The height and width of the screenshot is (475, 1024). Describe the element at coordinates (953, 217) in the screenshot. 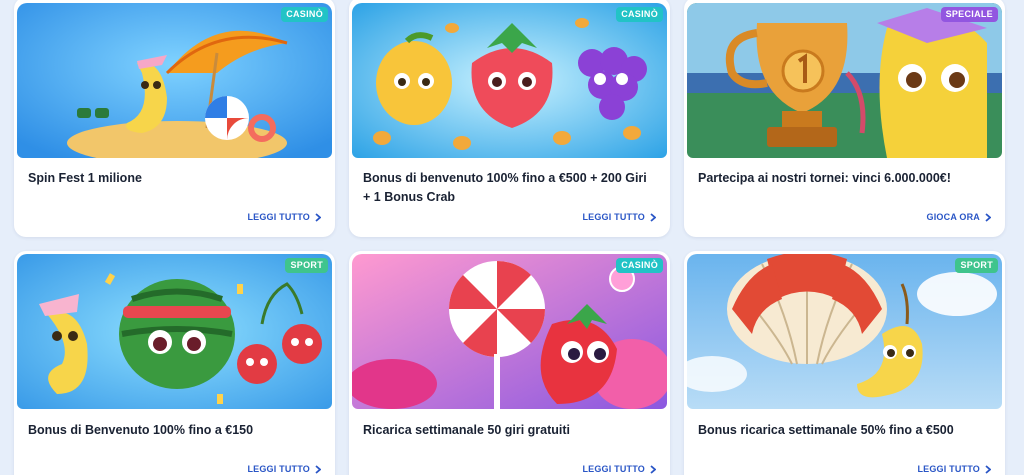

I see `play-now-label: GIOCA ORA` at that location.